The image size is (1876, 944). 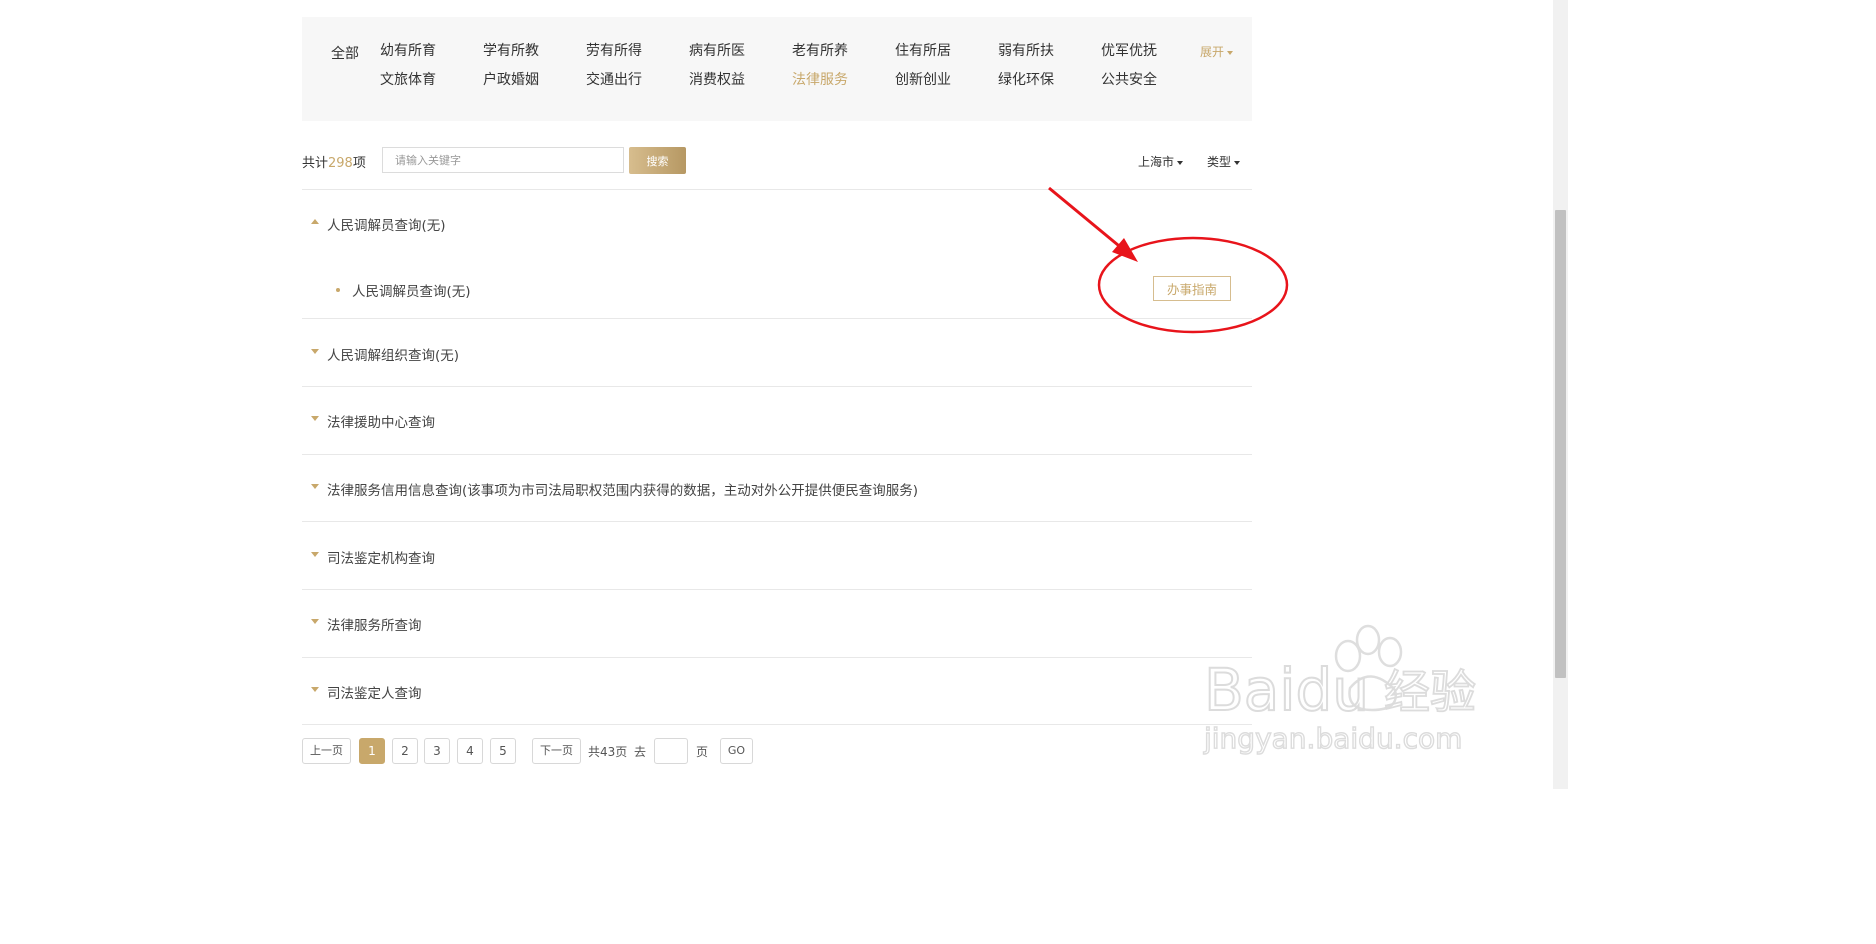 I want to click on accordion-title: 司法鉴定人查询, so click(x=374, y=694).